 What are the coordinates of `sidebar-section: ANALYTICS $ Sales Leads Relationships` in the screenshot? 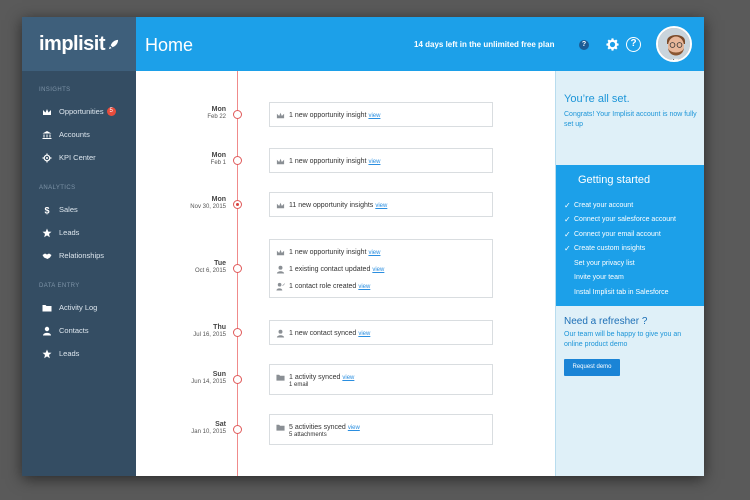 It's located at (79, 226).